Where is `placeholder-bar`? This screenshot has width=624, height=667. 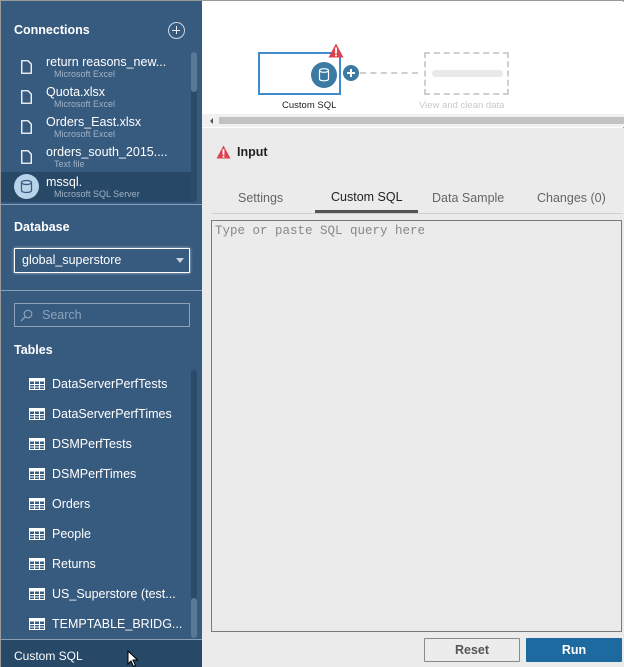
placeholder-bar is located at coordinates (467, 73).